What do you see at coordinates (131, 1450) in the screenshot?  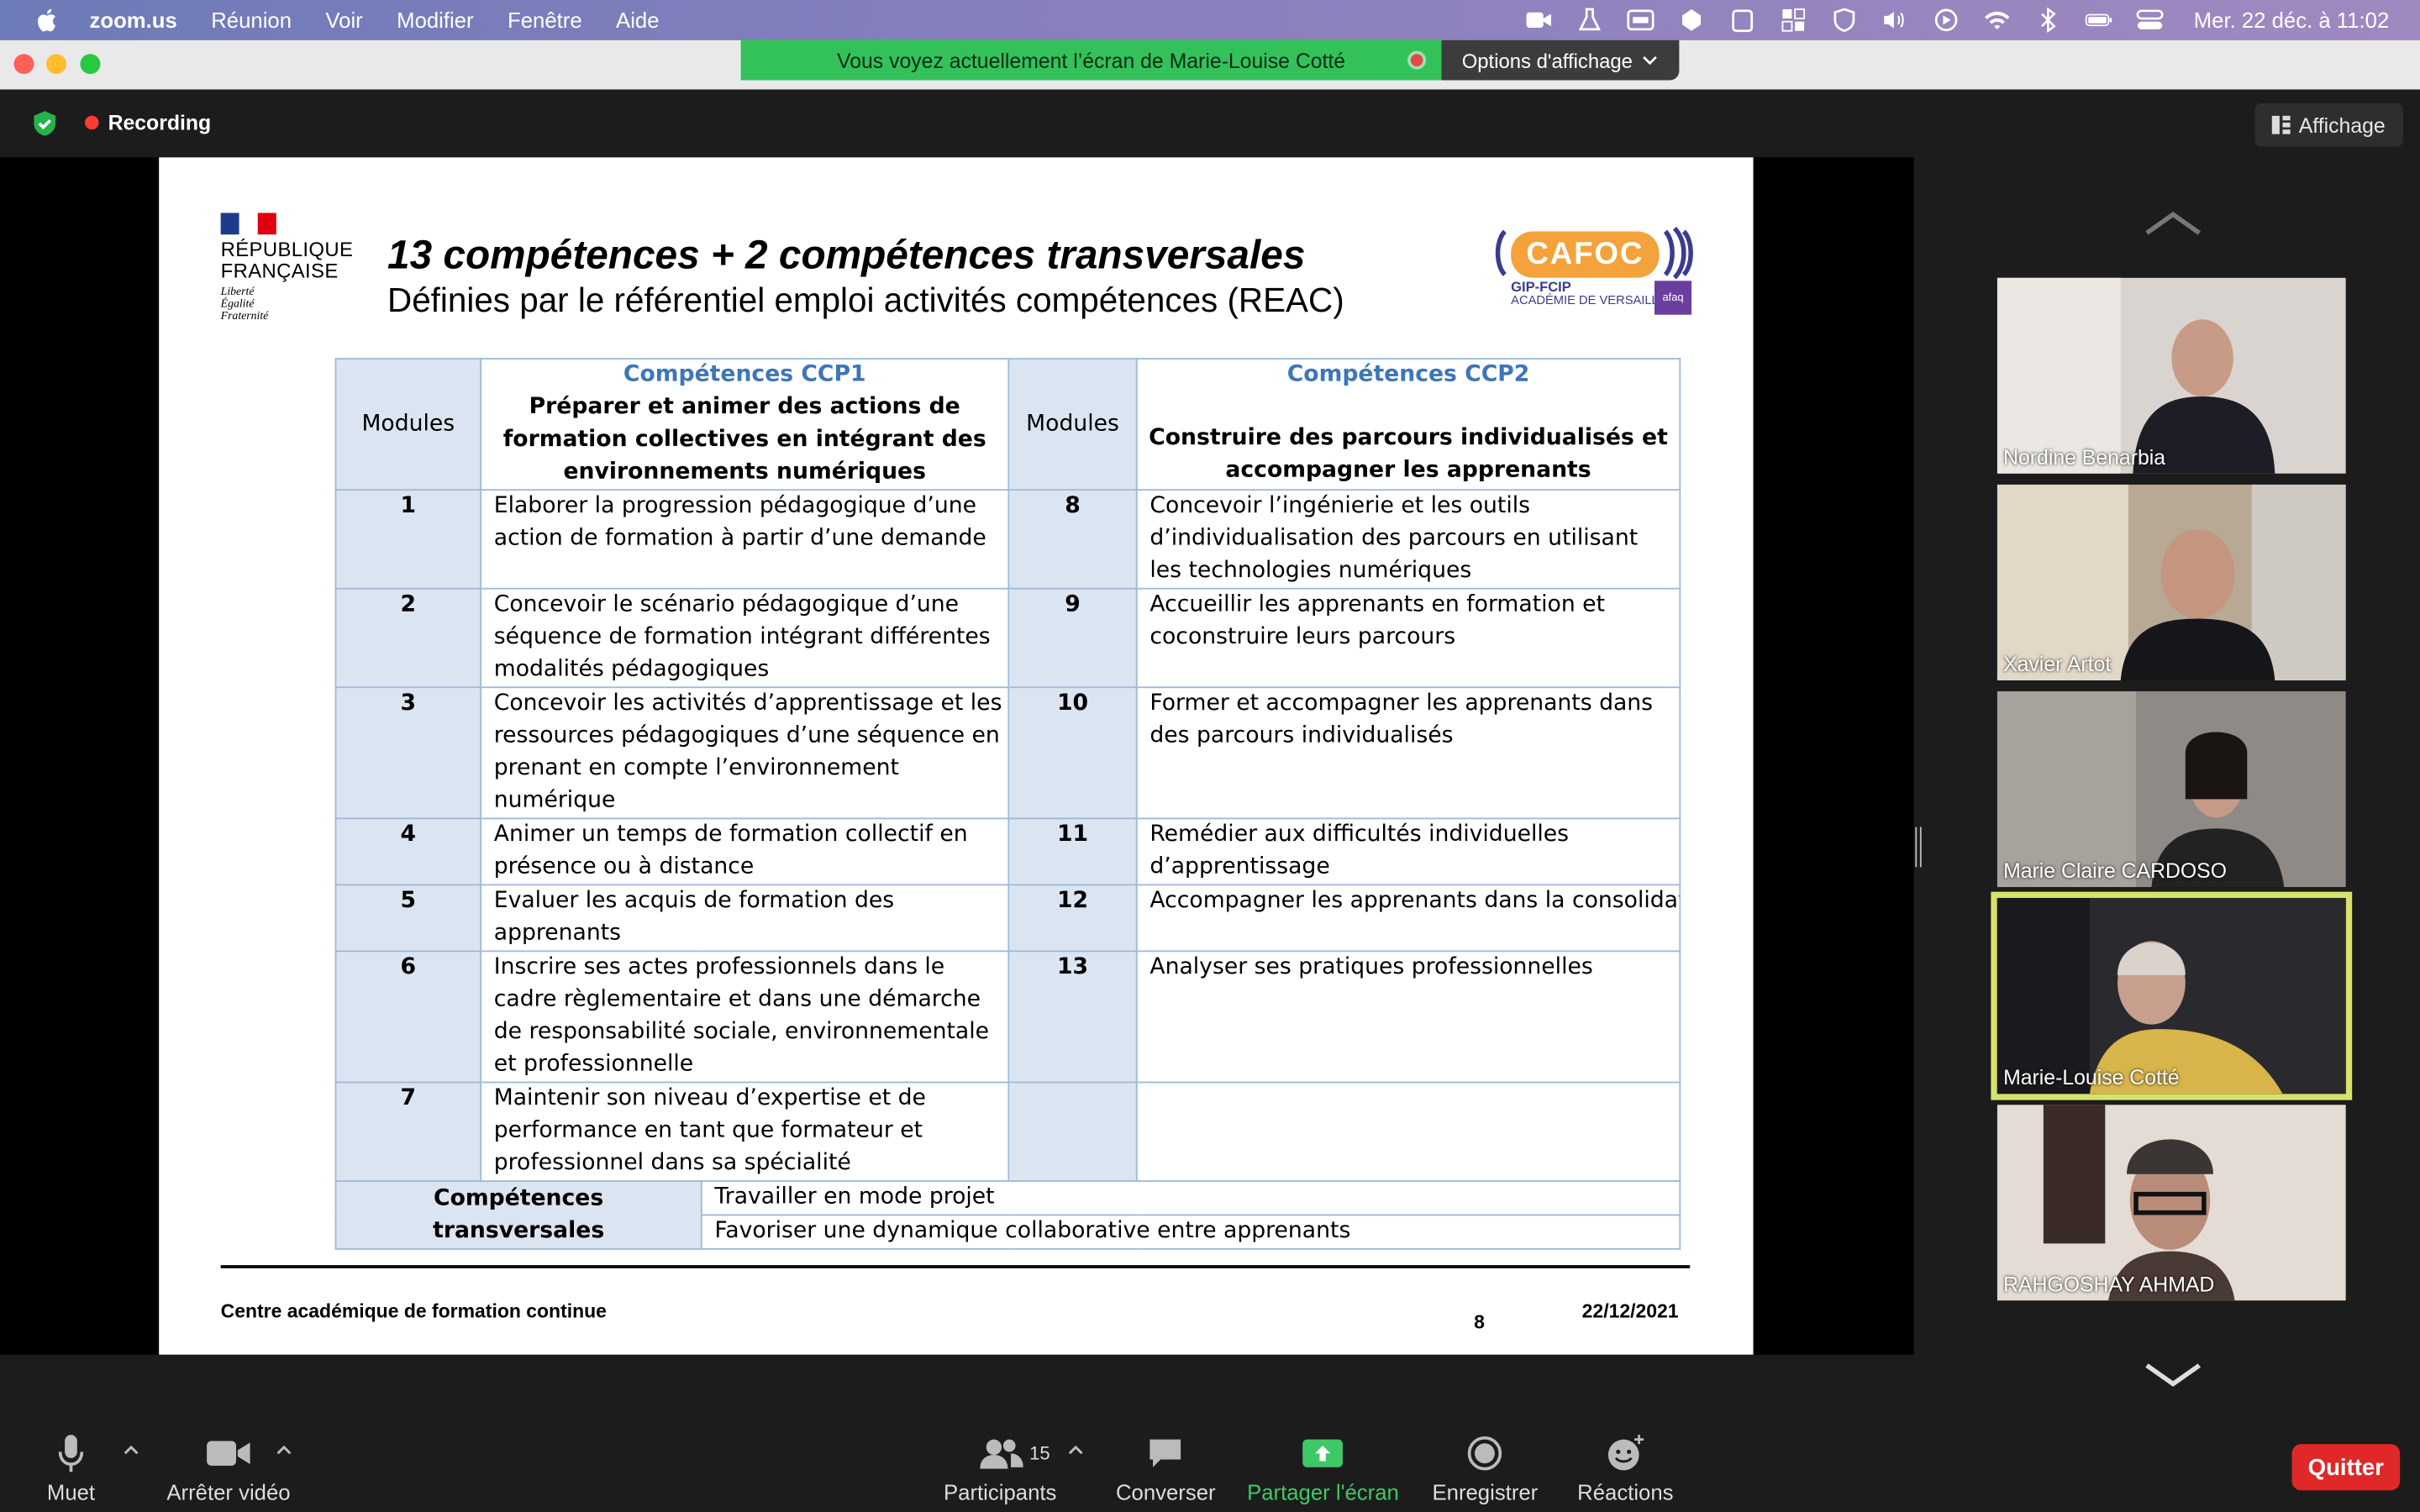 I see `audio-options-caret-icon` at bounding box center [131, 1450].